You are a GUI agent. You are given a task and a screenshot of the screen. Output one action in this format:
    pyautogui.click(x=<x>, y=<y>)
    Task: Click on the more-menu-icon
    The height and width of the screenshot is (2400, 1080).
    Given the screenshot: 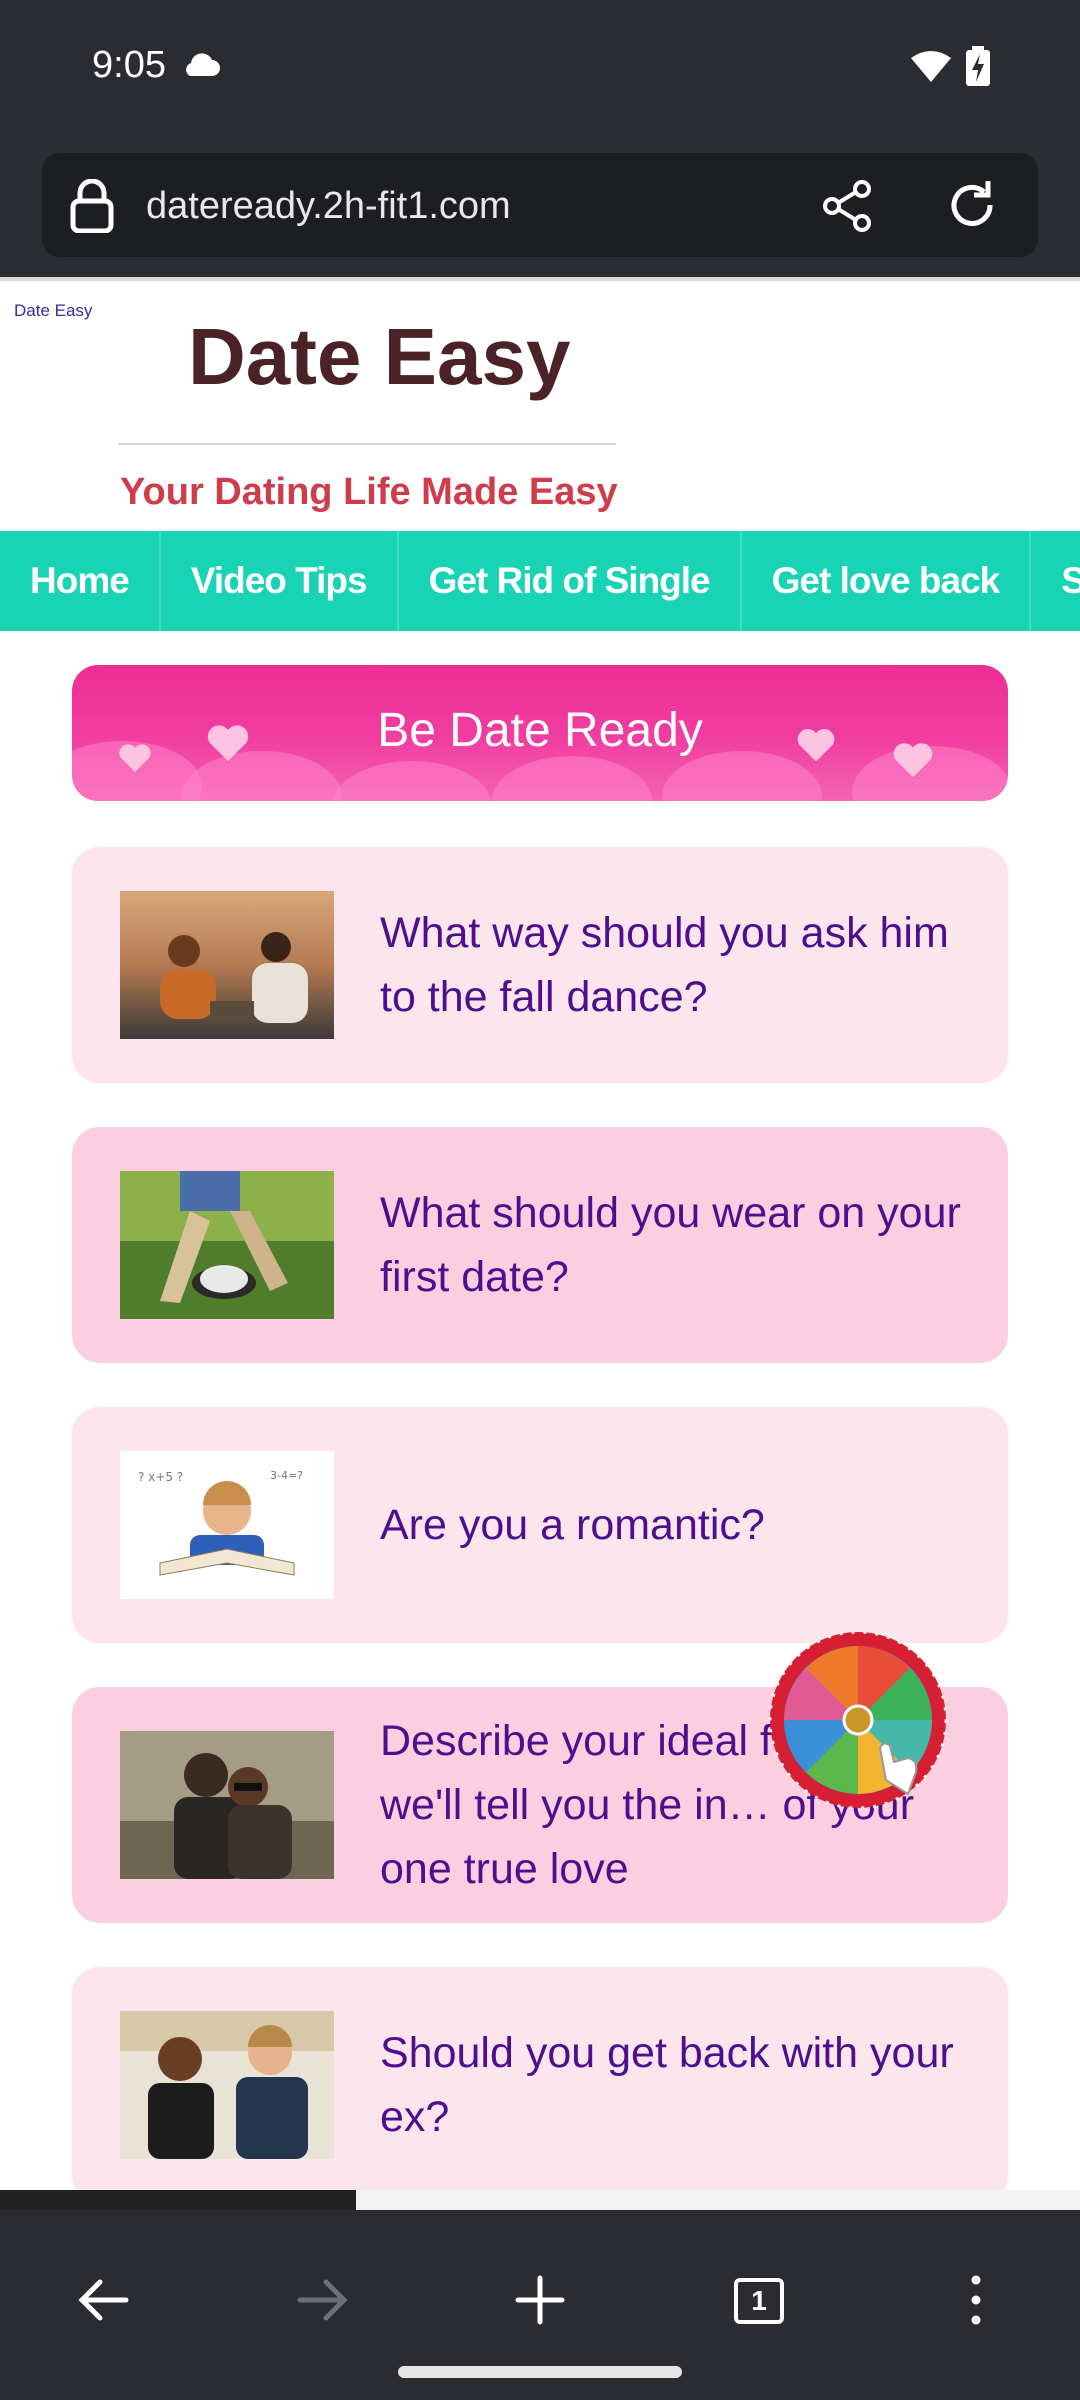 What is the action you would take?
    pyautogui.click(x=976, y=2300)
    